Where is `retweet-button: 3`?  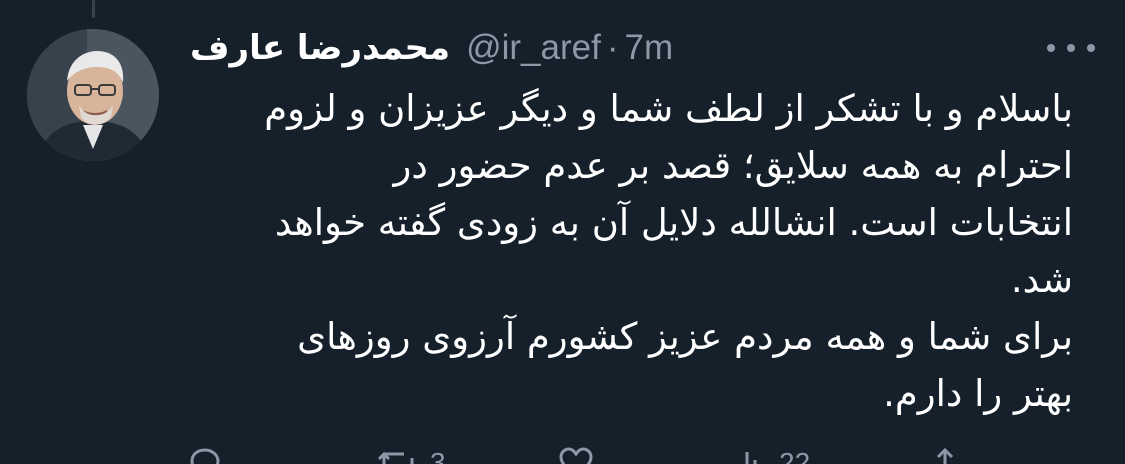
retweet-button: 3 is located at coordinates (412, 455).